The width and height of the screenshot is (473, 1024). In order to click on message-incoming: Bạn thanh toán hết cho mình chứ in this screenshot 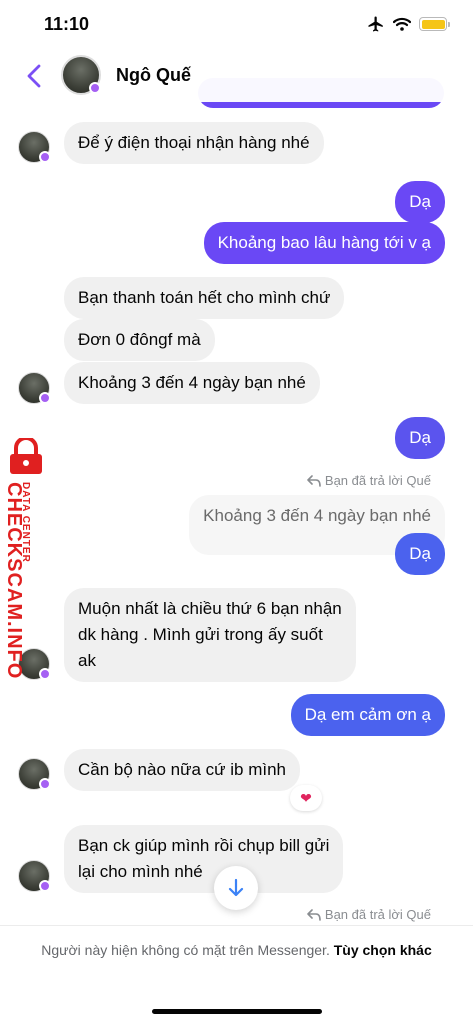, I will do `click(204, 298)`.